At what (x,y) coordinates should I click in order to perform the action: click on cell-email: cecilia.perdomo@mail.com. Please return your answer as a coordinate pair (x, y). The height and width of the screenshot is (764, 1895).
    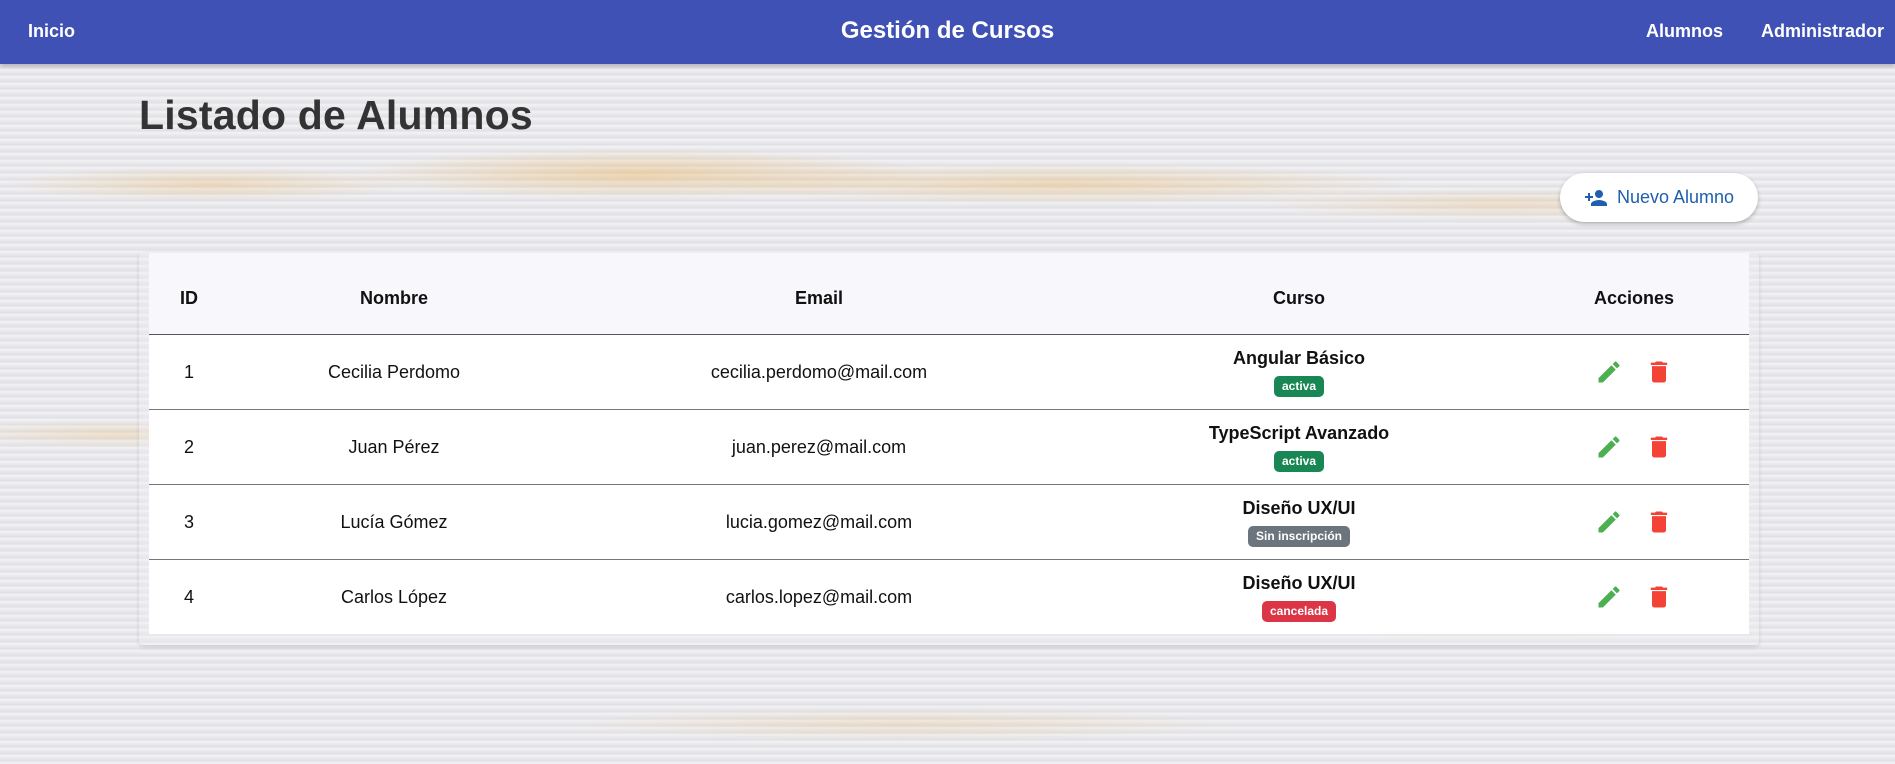
    Looking at the image, I should click on (819, 372).